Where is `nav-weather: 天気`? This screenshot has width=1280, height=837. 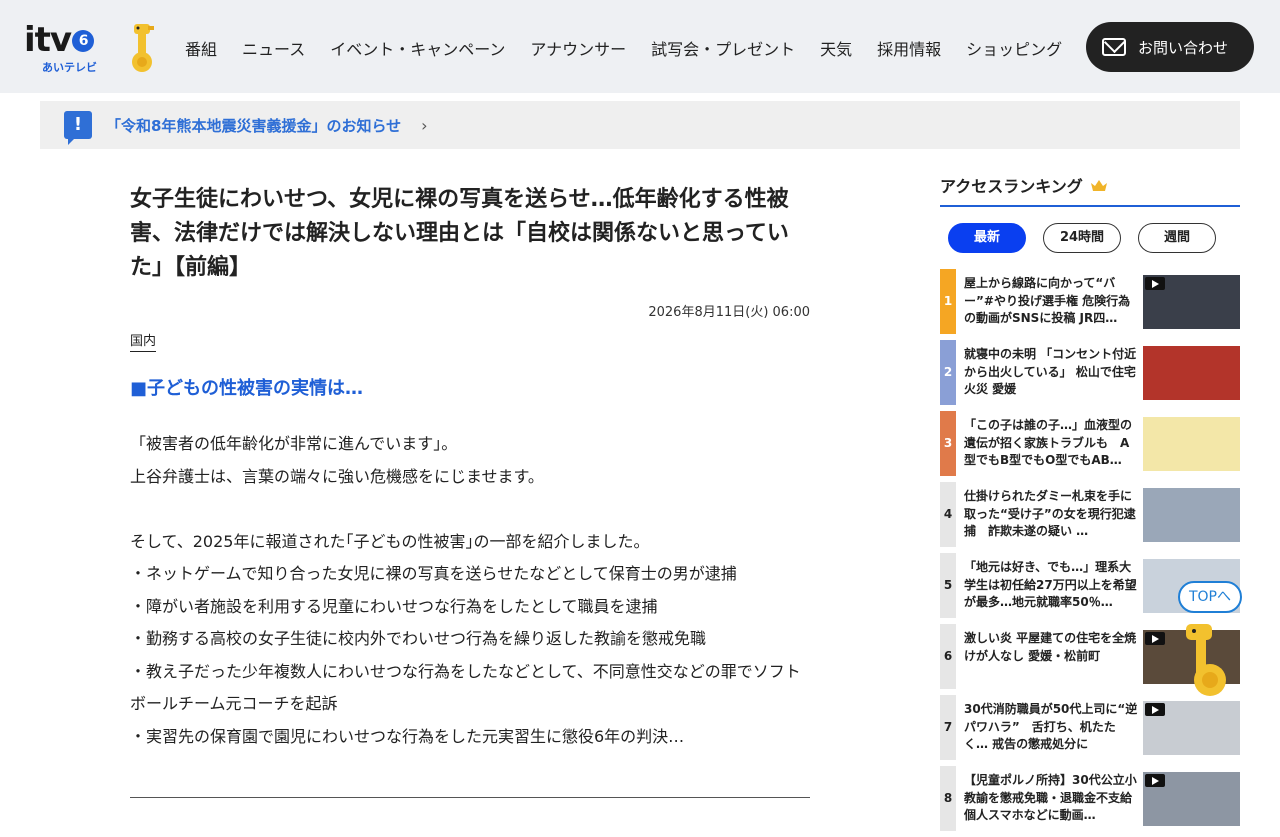
nav-weather: 天気 is located at coordinates (836, 48).